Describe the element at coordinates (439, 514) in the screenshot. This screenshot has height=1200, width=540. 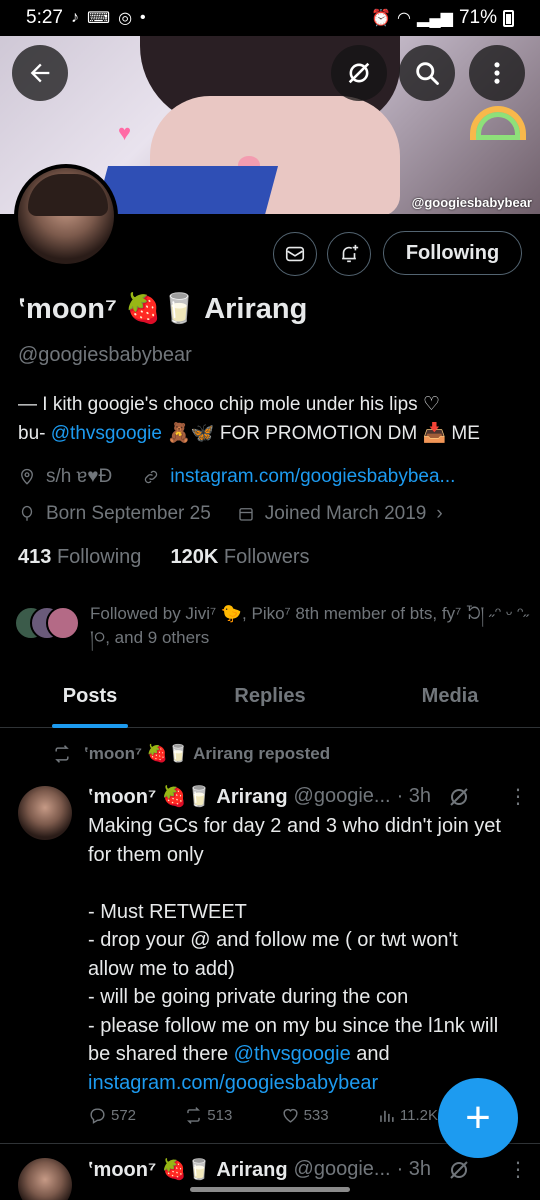
I see `chevron-right-icon: ›` at that location.